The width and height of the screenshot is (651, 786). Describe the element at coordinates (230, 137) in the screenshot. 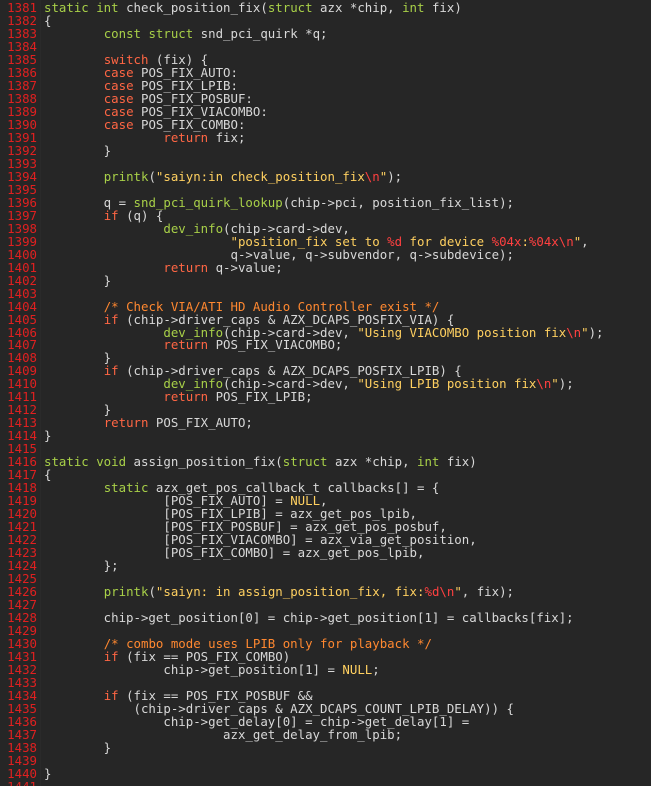

I see `code-token: fix;` at that location.